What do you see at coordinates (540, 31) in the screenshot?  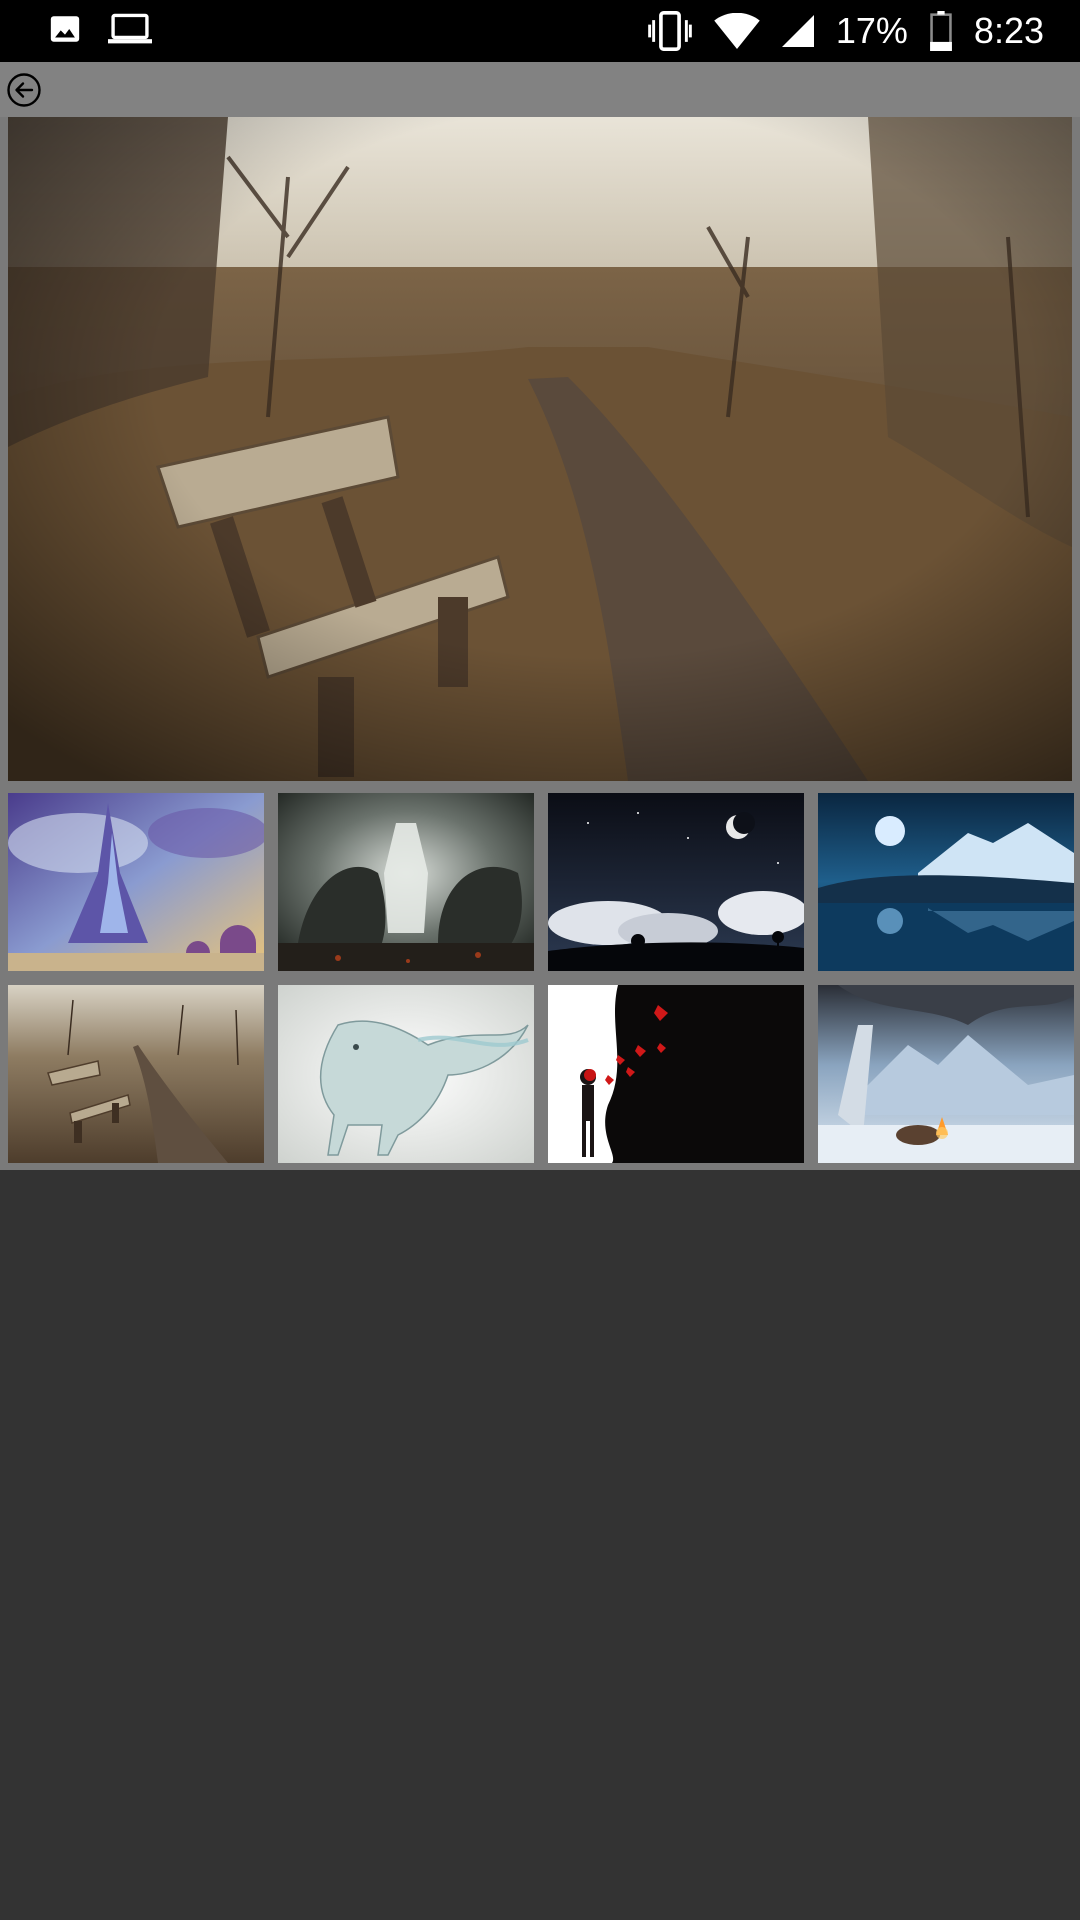 I see `status-bar: 17% 8:23` at bounding box center [540, 31].